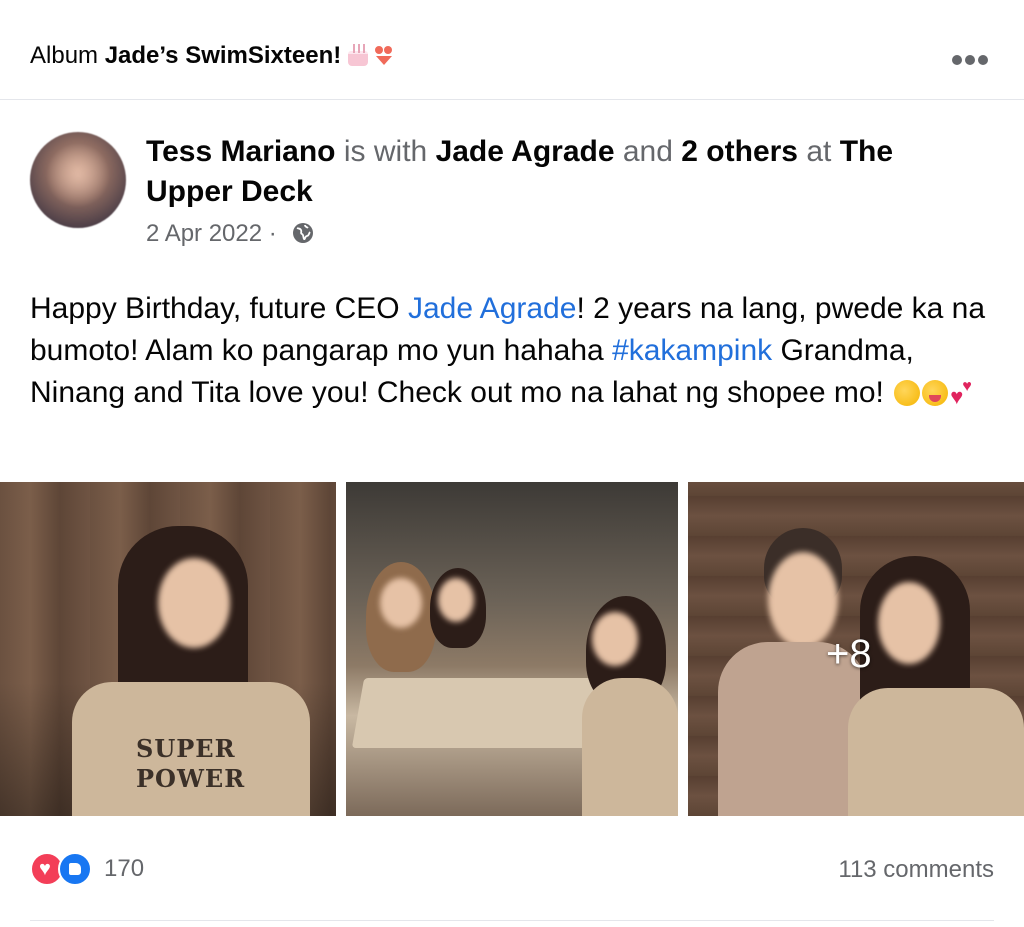 This screenshot has height=927, width=1024. What do you see at coordinates (223, 55) in the screenshot?
I see `album-name: Jade’s SwimSixteen!` at bounding box center [223, 55].